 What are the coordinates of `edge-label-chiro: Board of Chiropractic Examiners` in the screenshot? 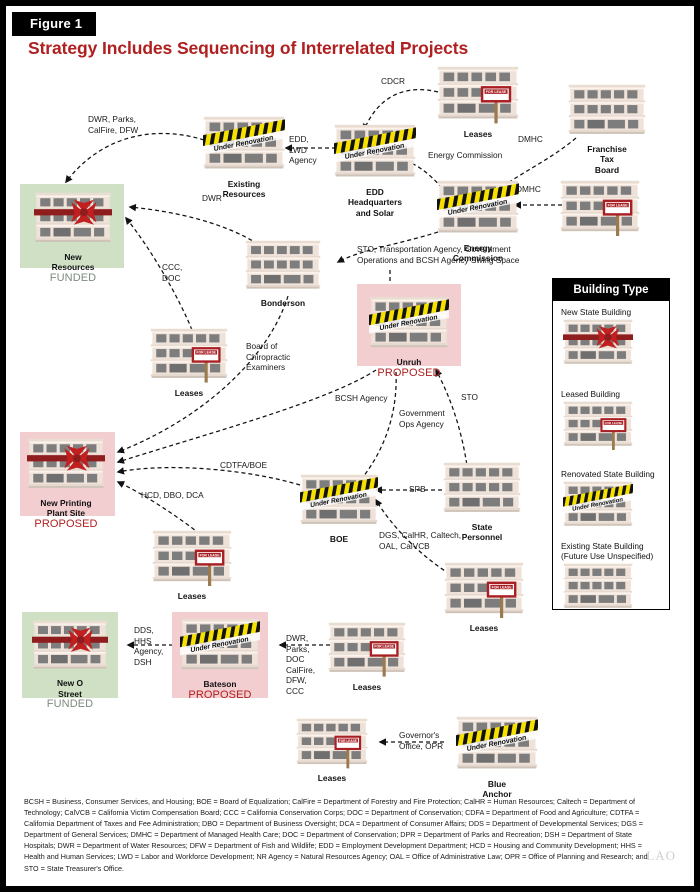 It's located at (268, 357).